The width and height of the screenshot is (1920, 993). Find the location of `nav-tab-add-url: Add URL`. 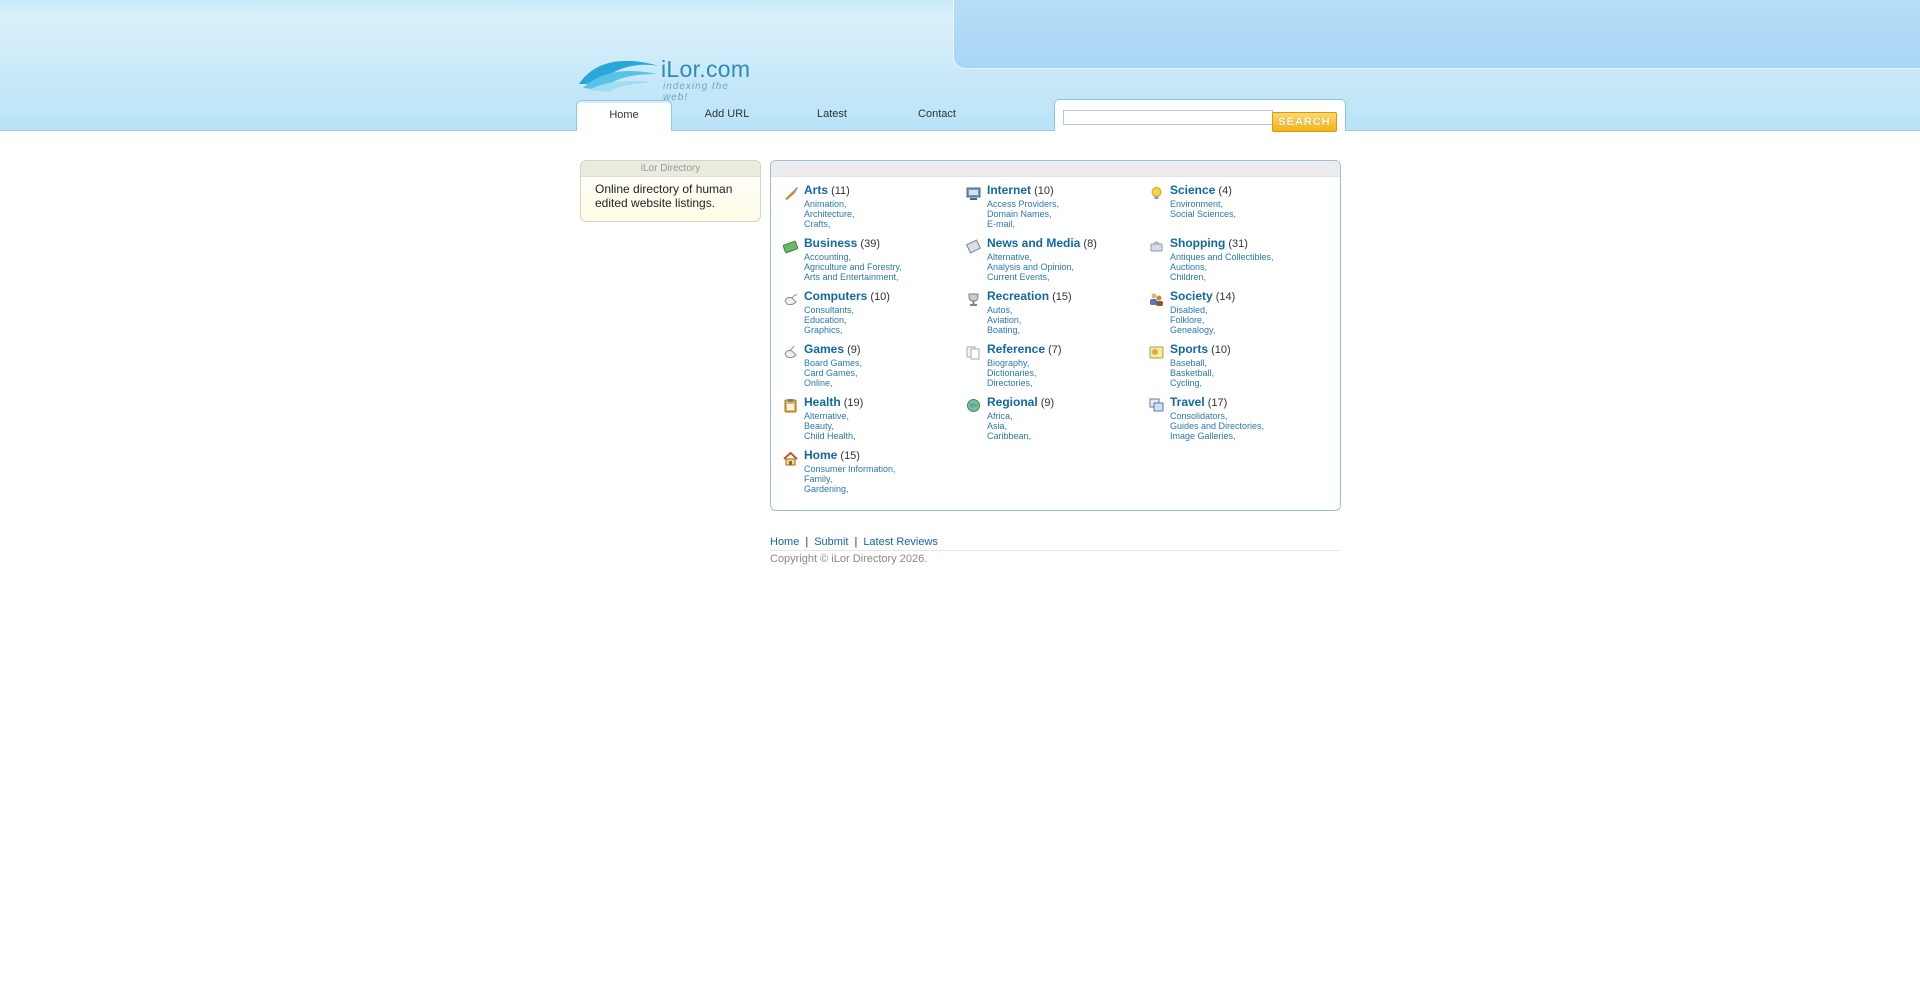

nav-tab-add-url: Add URL is located at coordinates (727, 115).